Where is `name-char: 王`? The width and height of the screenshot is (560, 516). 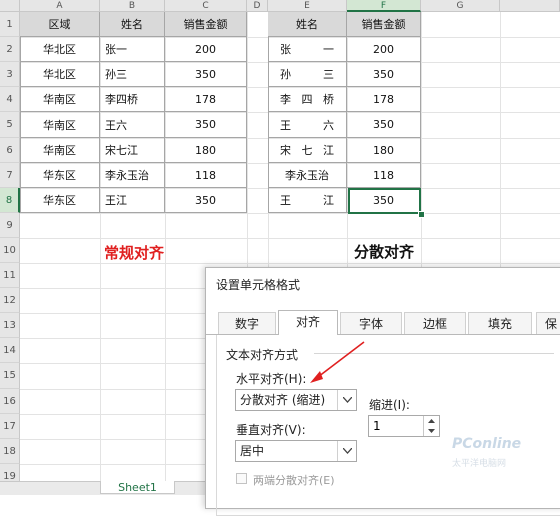
name-char: 王 is located at coordinates (285, 200).